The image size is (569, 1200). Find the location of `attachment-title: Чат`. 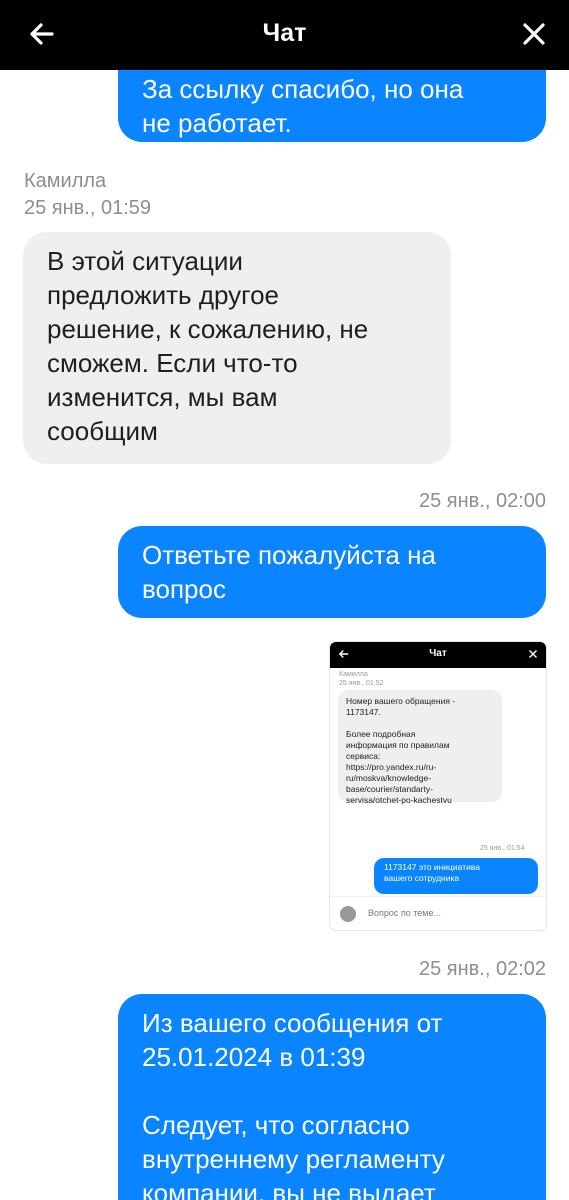

attachment-title: Чат is located at coordinates (438, 653).